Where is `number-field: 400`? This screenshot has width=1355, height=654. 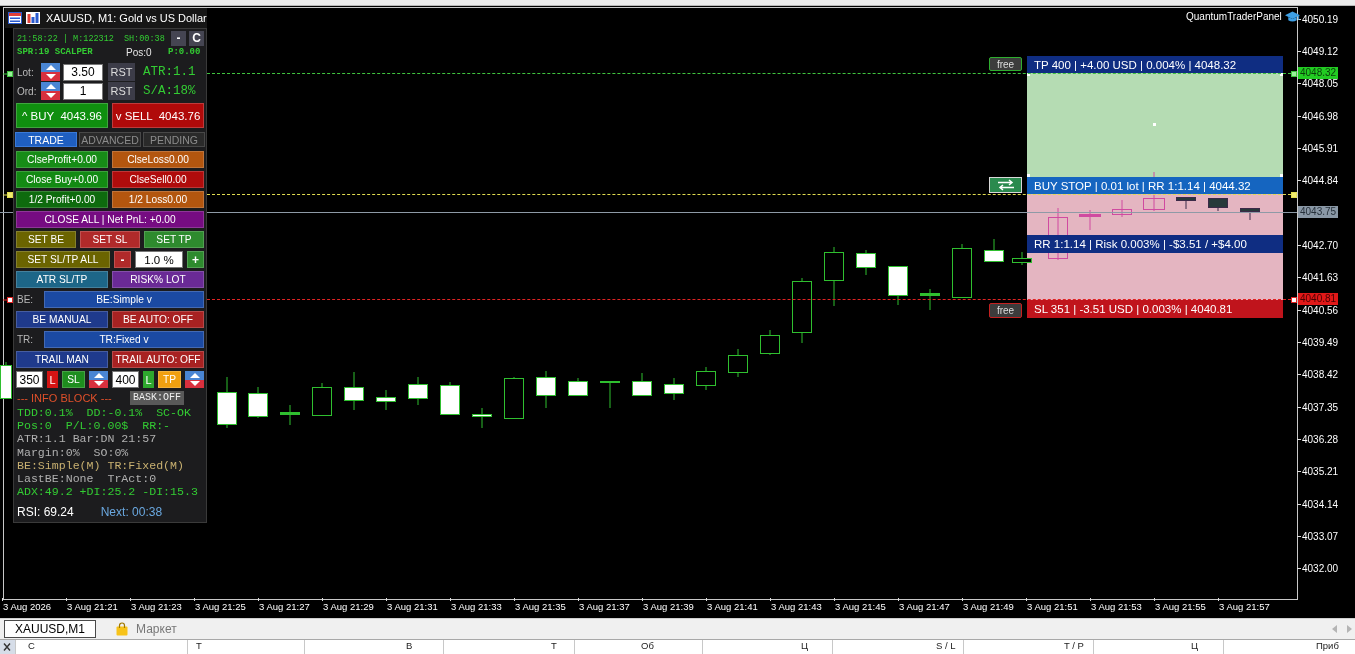
number-field: 400 is located at coordinates (125, 379).